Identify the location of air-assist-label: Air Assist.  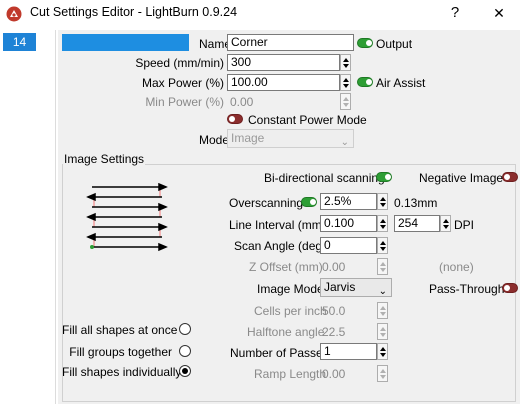
(401, 83).